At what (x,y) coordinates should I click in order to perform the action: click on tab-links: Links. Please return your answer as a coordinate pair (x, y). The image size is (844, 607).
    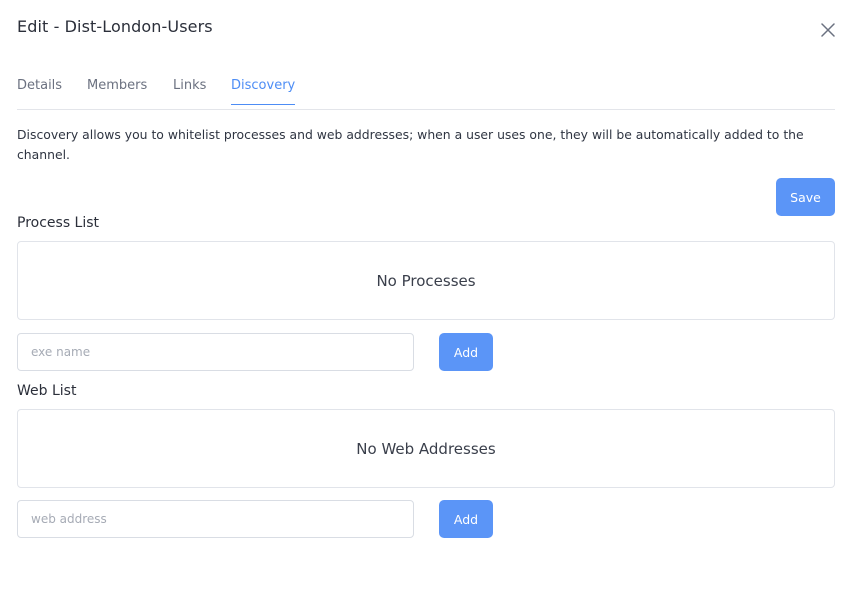
    Looking at the image, I should click on (189, 91).